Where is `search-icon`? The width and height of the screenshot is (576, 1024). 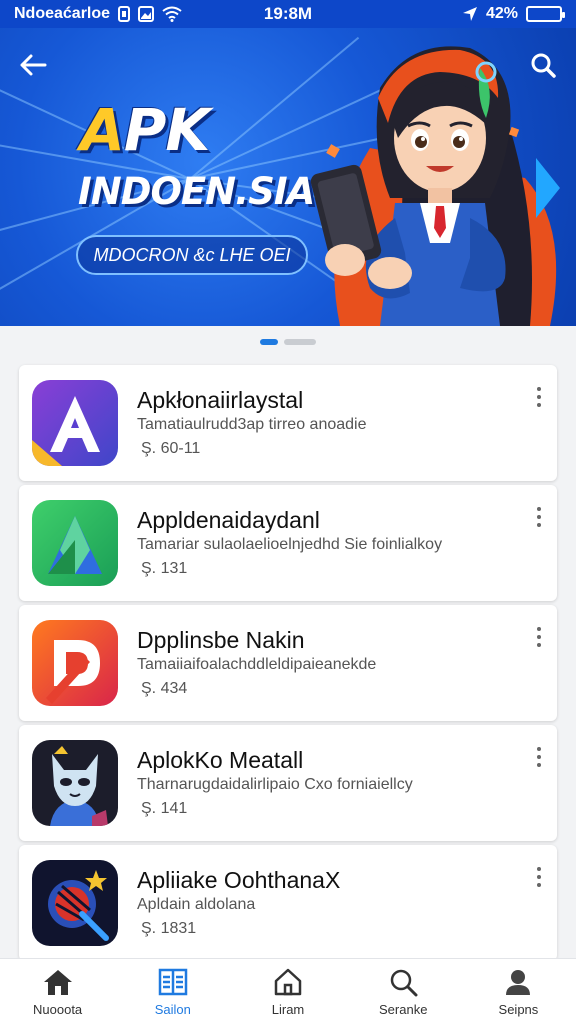 search-icon is located at coordinates (403, 982).